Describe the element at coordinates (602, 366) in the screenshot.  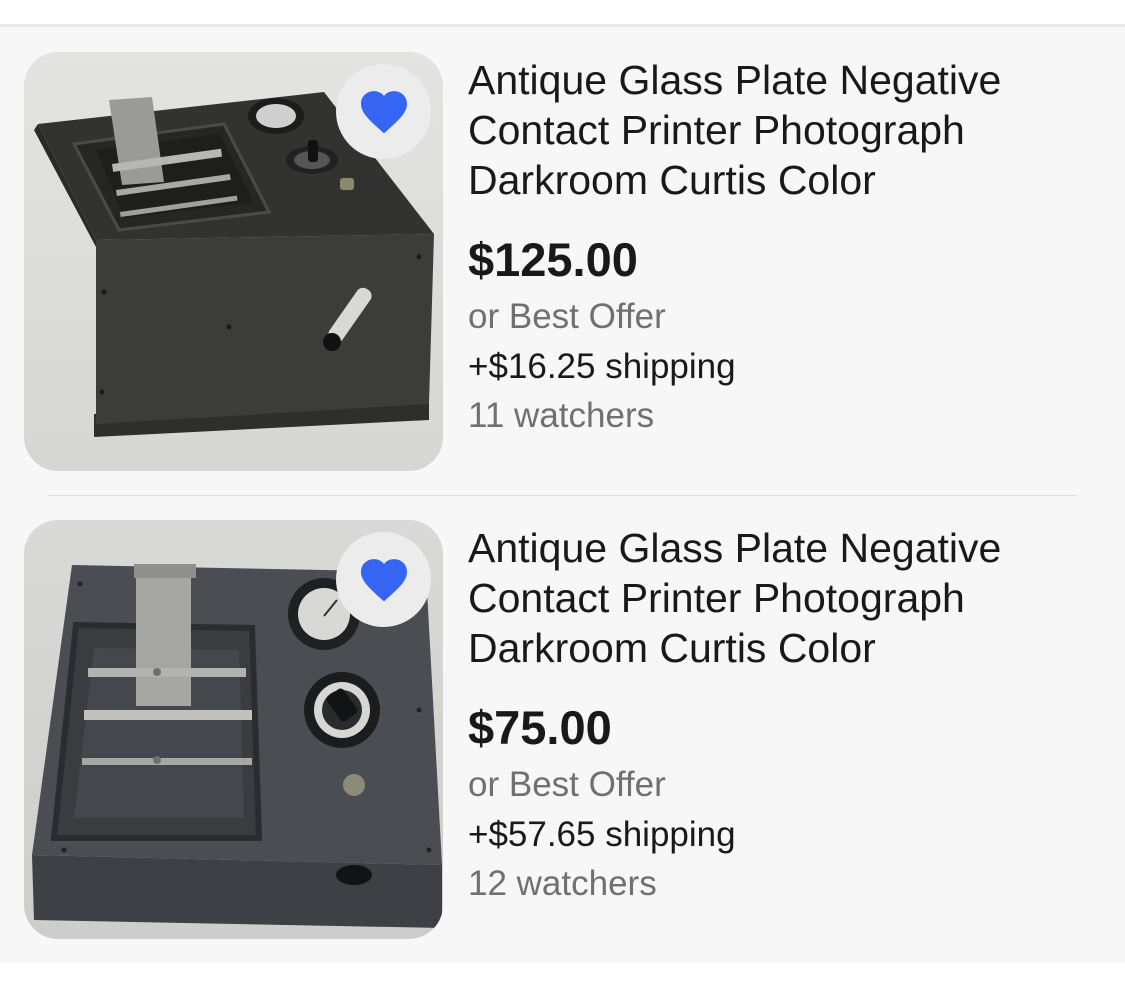
I see `shipping-cost: +$16.25 shipping` at that location.